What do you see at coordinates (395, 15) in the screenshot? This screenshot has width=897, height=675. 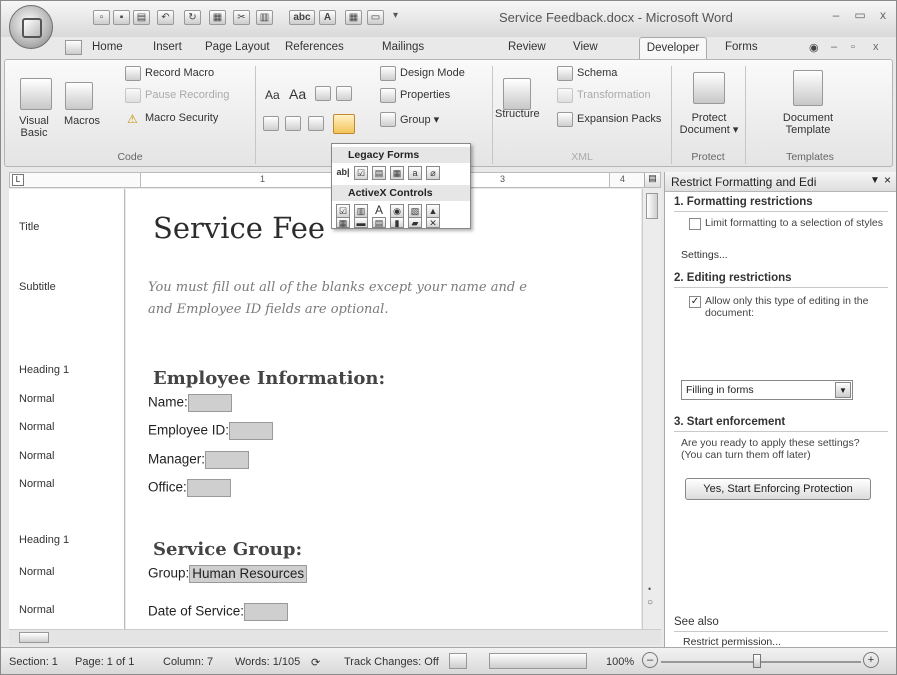 I see `qat-dropdown-icon: ▾` at bounding box center [395, 15].